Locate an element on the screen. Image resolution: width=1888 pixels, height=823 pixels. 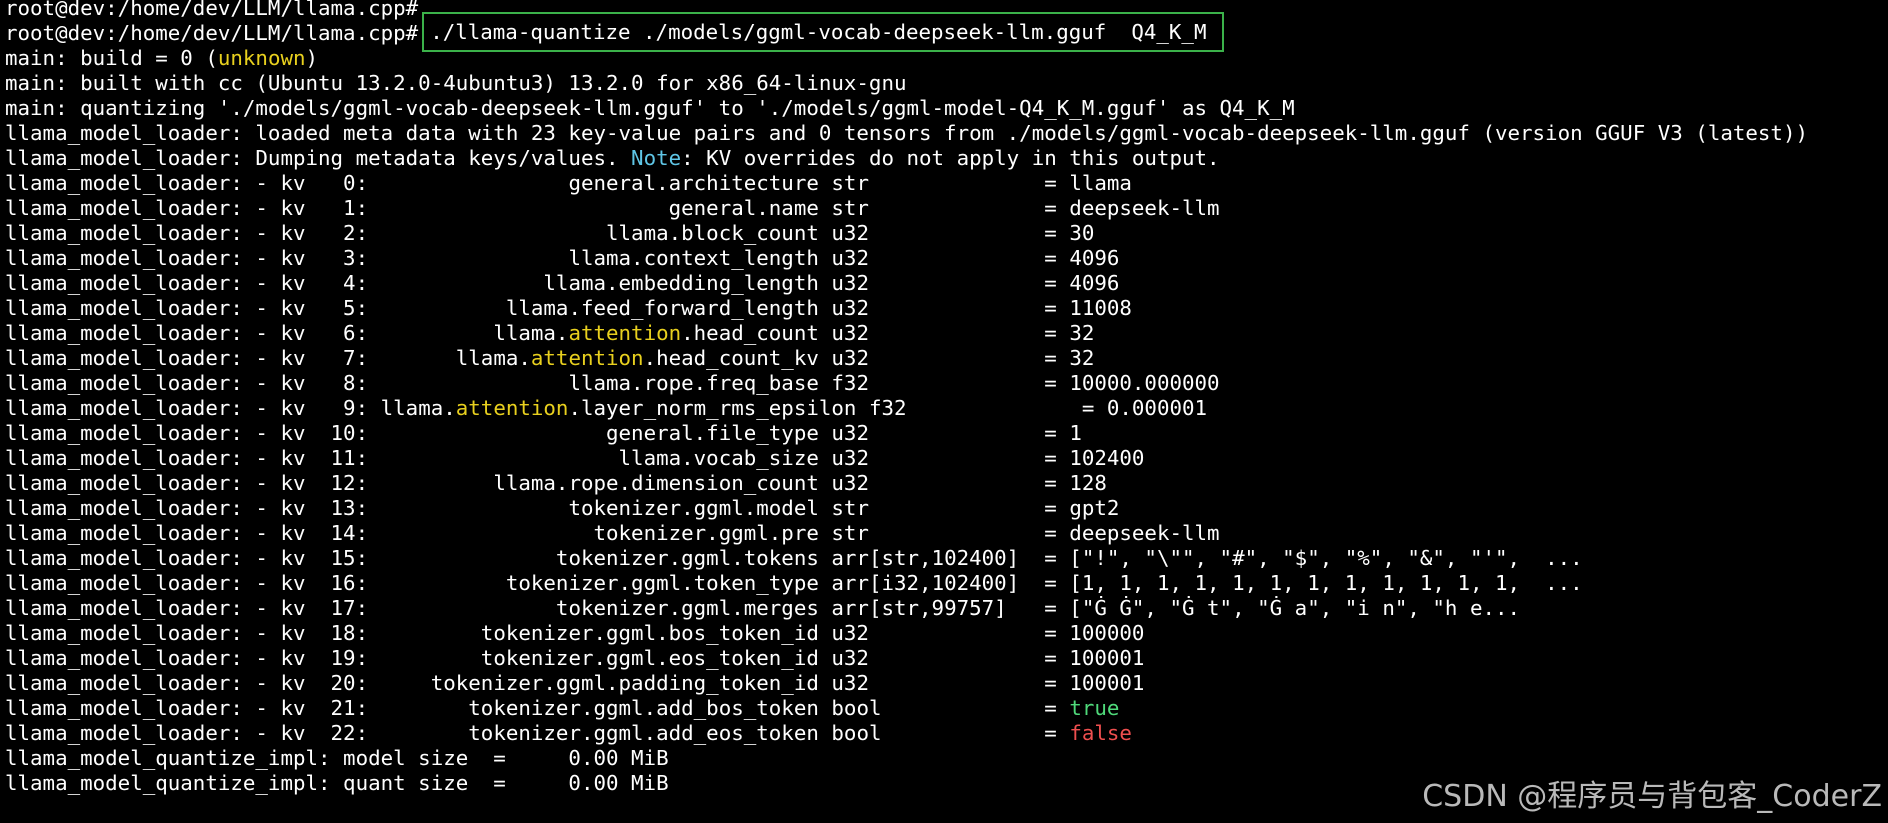
kv-type: arr[i32,102400] is located at coordinates (925, 583).